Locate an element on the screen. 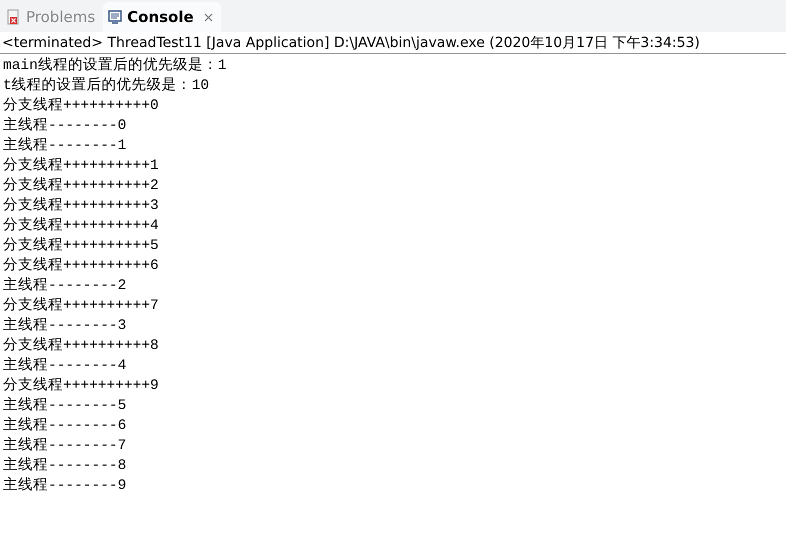 Image resolution: width=786 pixels, height=544 pixels. monitor-icon is located at coordinates (115, 17).